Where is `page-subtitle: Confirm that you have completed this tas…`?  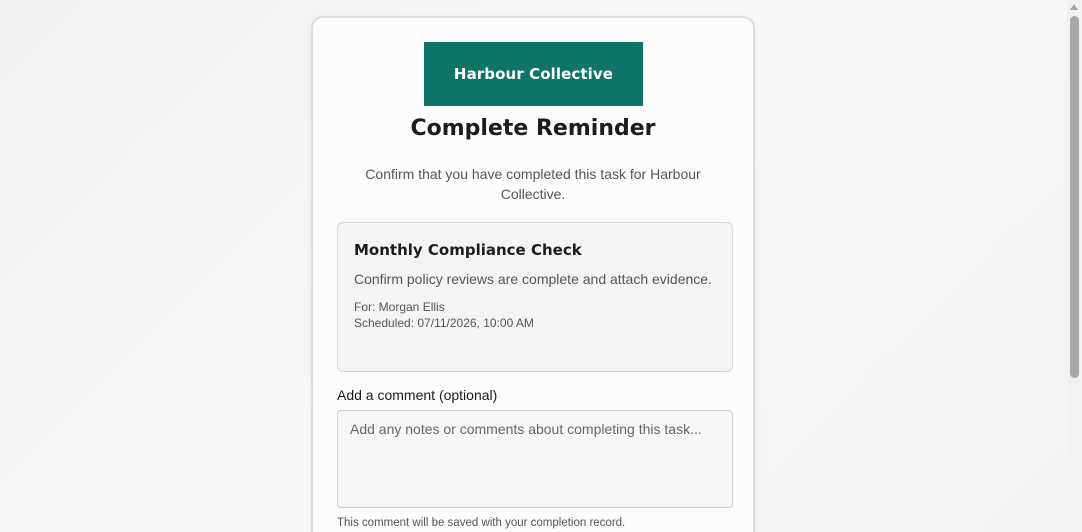
page-subtitle: Confirm that you have completed this tas… is located at coordinates (533, 184).